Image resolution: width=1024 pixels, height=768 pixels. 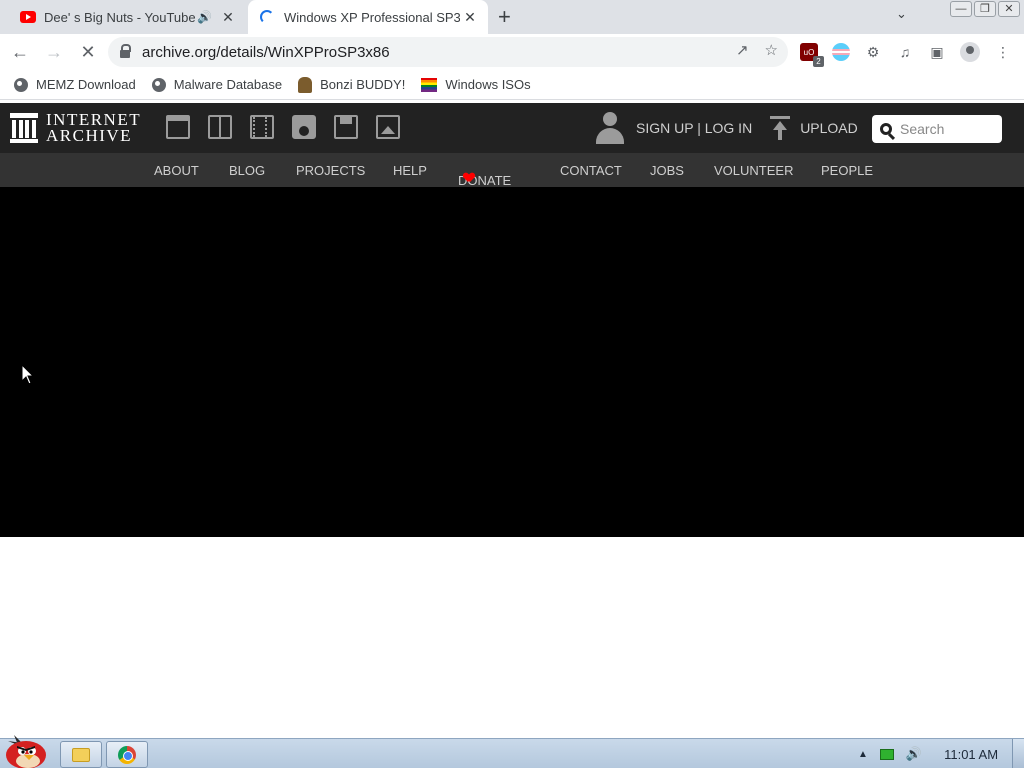 What do you see at coordinates (841, 52) in the screenshot?
I see `trans-flag-extension-icon` at bounding box center [841, 52].